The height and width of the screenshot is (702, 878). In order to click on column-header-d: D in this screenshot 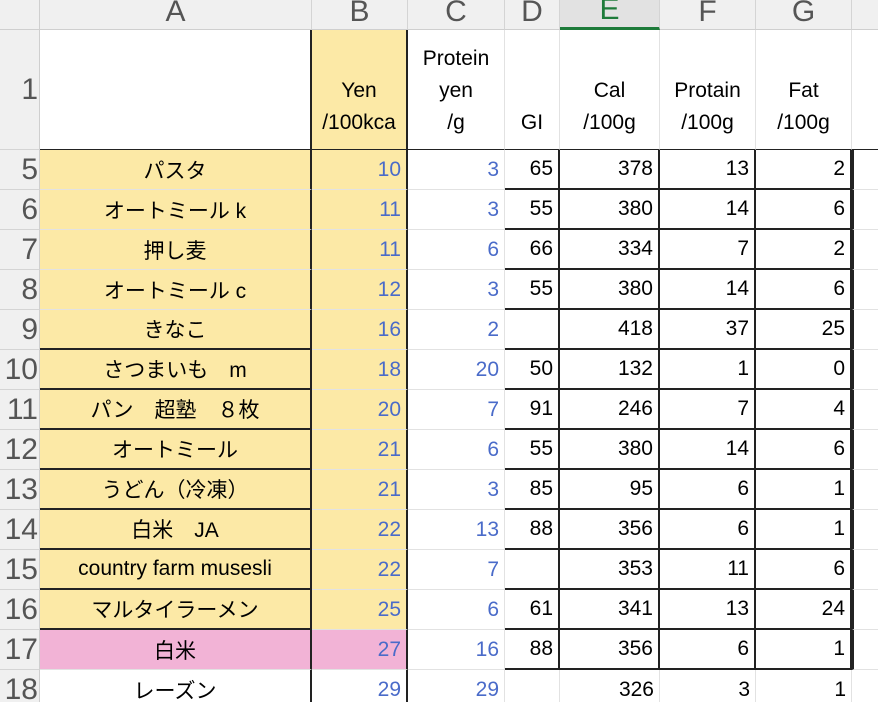, I will do `click(532, 15)`.